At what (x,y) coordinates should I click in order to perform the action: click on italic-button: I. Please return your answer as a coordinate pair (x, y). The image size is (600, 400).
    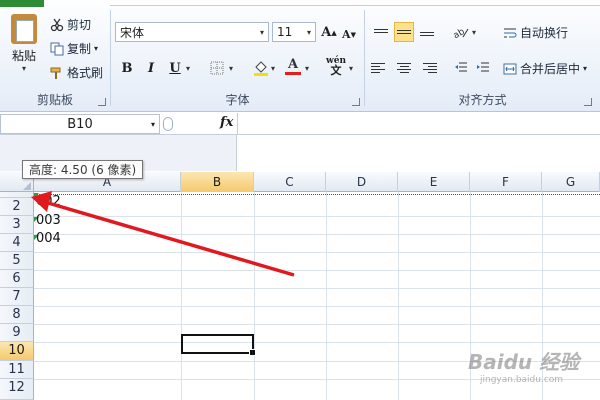
    Looking at the image, I should click on (151, 68).